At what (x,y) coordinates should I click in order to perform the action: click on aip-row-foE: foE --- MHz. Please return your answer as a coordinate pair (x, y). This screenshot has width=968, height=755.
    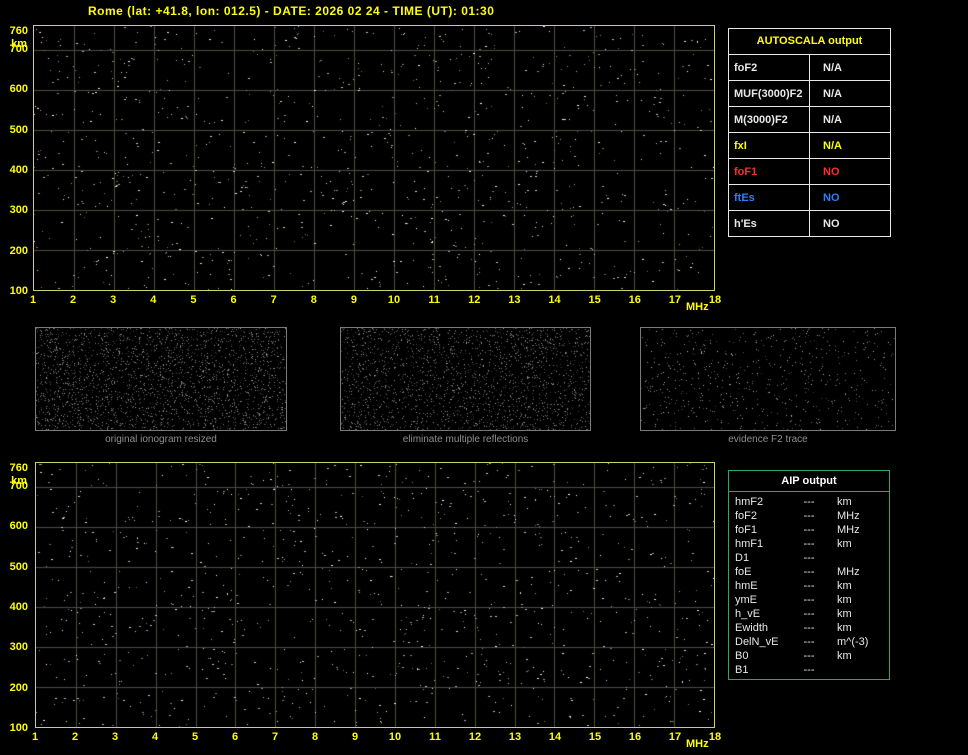
    Looking at the image, I should click on (809, 572).